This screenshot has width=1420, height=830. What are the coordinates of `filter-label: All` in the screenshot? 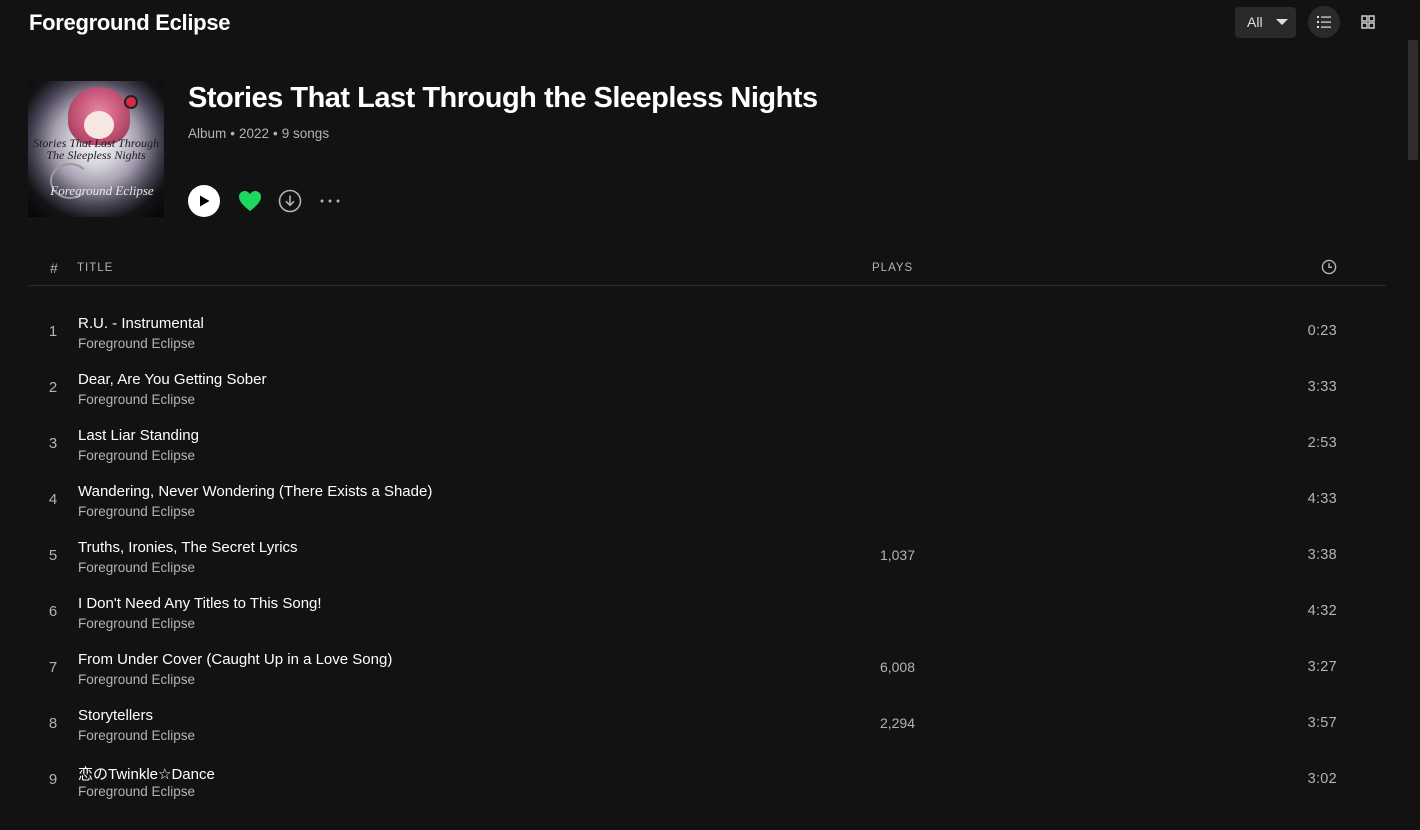 It's located at (1255, 22).